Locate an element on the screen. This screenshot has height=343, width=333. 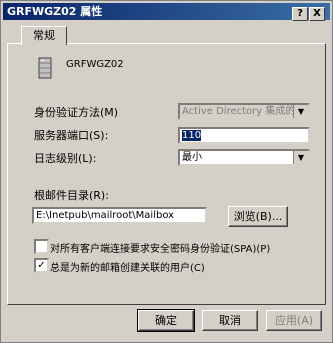
auth-dropdown: Active Directory 集成的 ▼ is located at coordinates (244, 111).